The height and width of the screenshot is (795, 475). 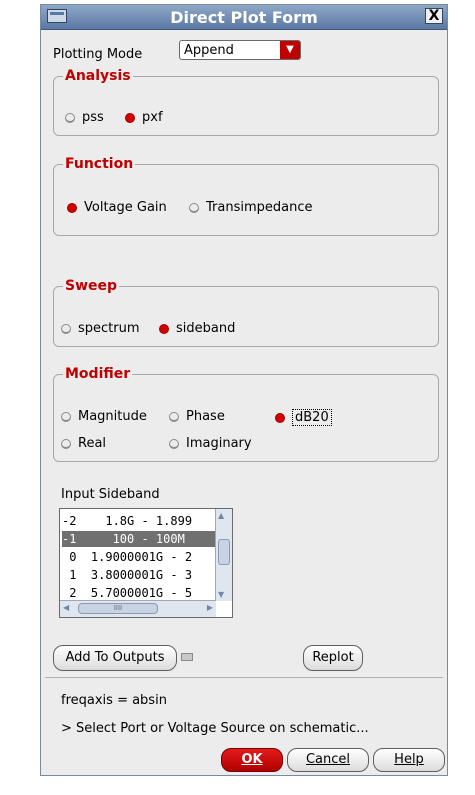 What do you see at coordinates (98, 374) in the screenshot?
I see `modifier-title: Modifier` at bounding box center [98, 374].